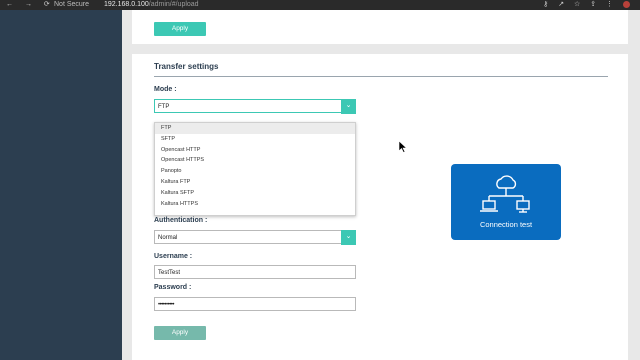 This screenshot has width=640, height=360. Describe the element at coordinates (169, 273) in the screenshot. I see `username-value: TestTest` at that location.